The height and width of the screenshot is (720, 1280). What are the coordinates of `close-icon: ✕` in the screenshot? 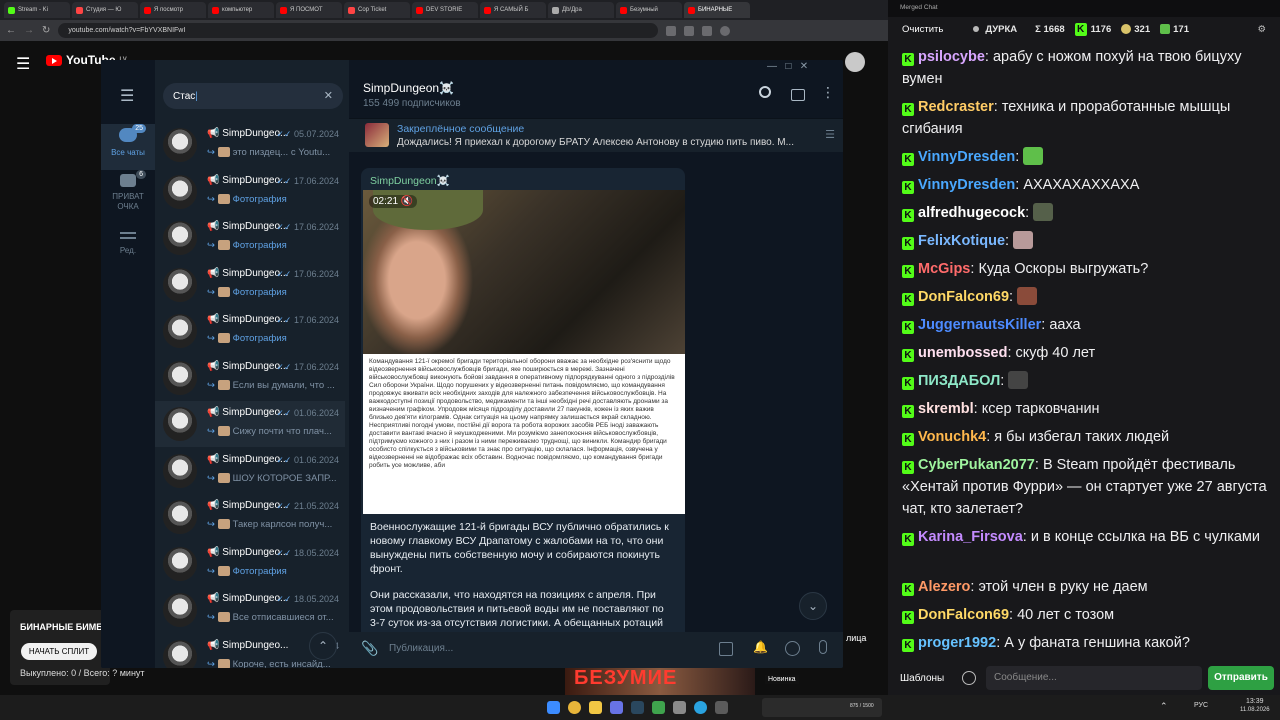 It's located at (804, 66).